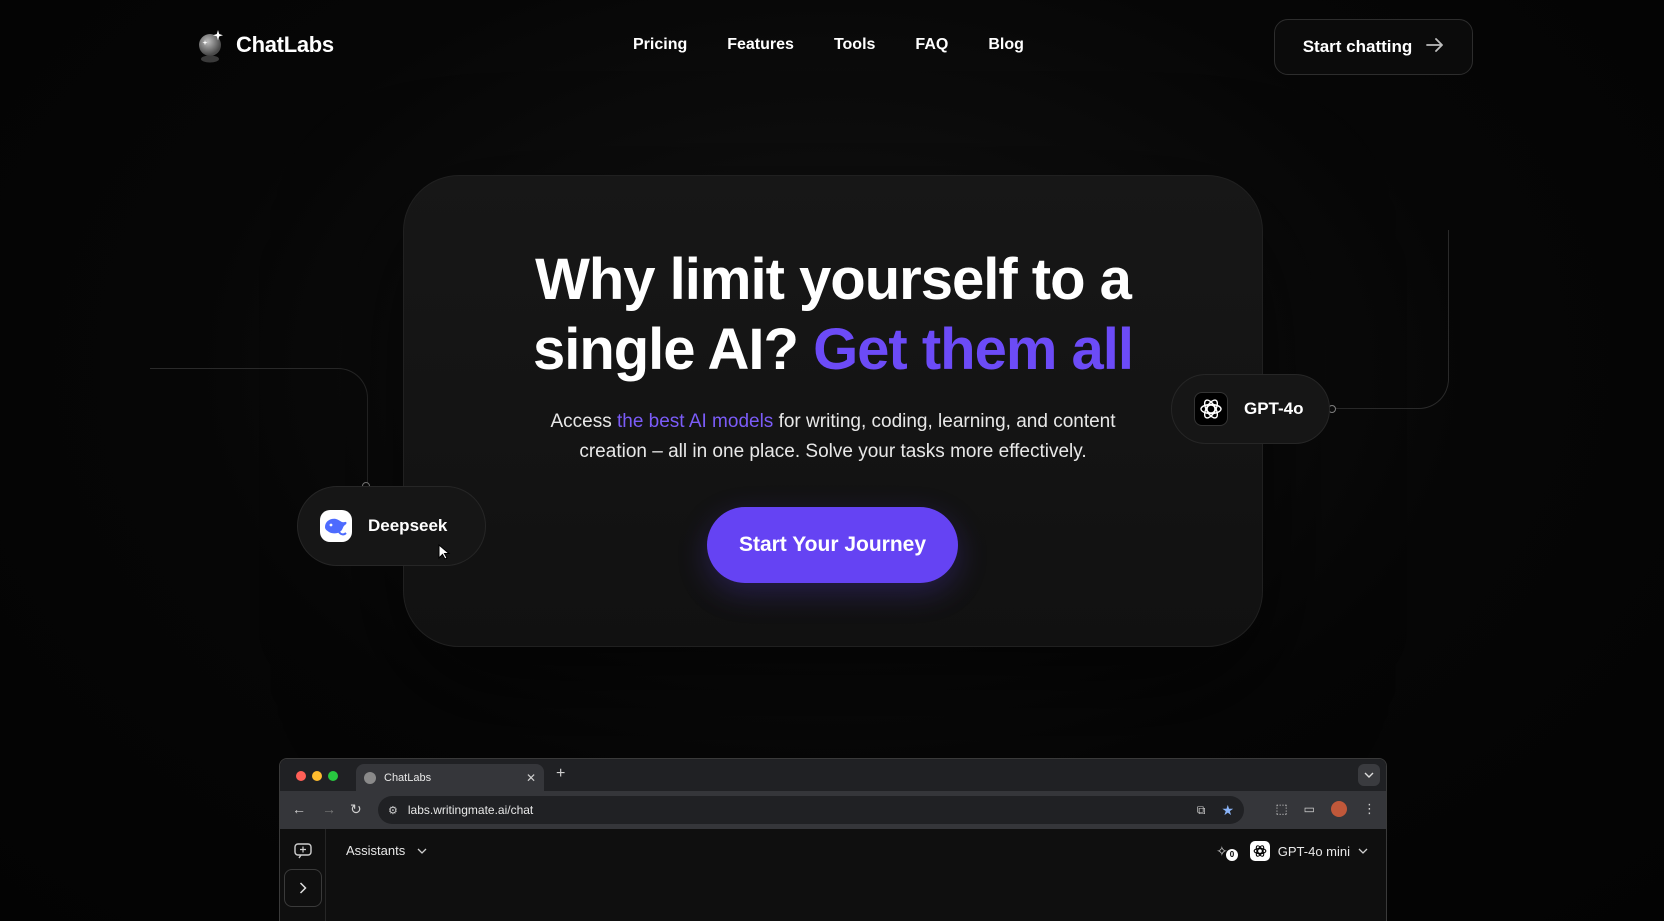 This screenshot has width=1664, height=921. Describe the element at coordinates (376, 850) in the screenshot. I see `assistants-label: Assistants` at that location.